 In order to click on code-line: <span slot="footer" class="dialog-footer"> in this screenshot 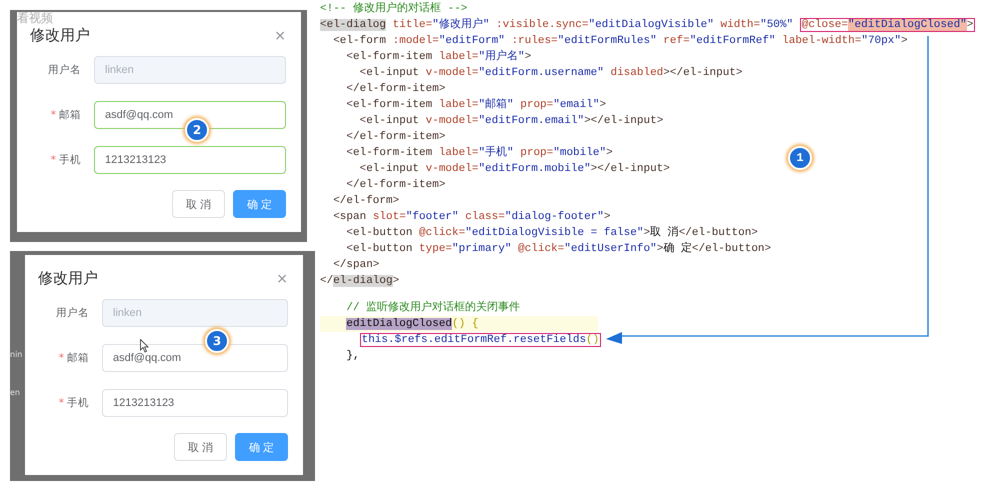, I will do `click(471, 217)`.